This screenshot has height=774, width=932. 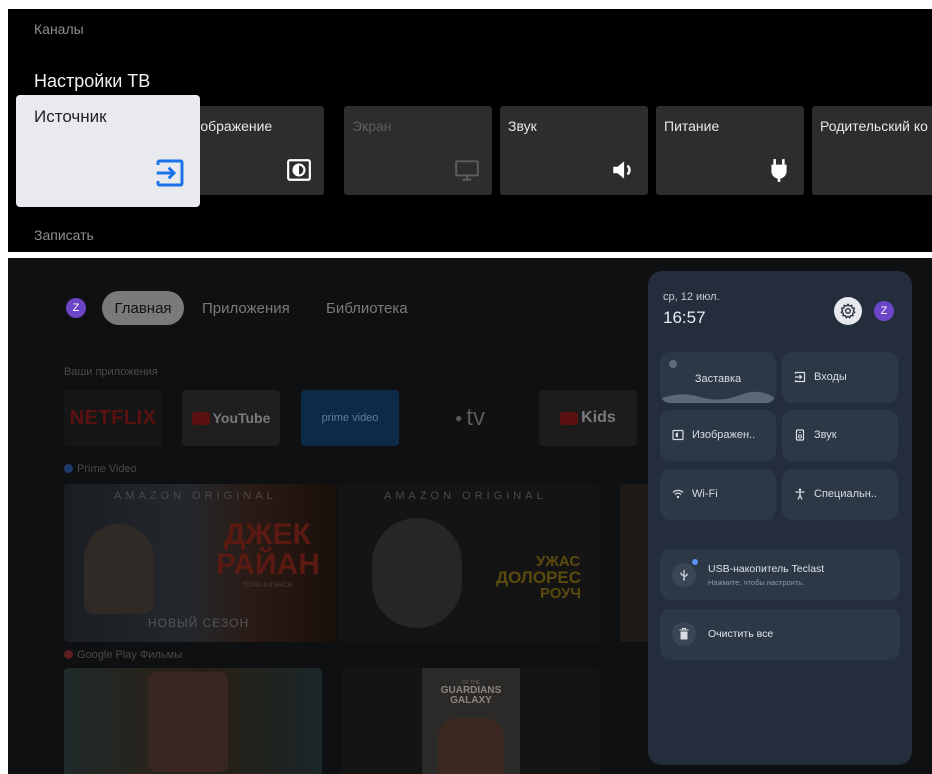 I want to click on screensaver-dot-icon, so click(x=673, y=364).